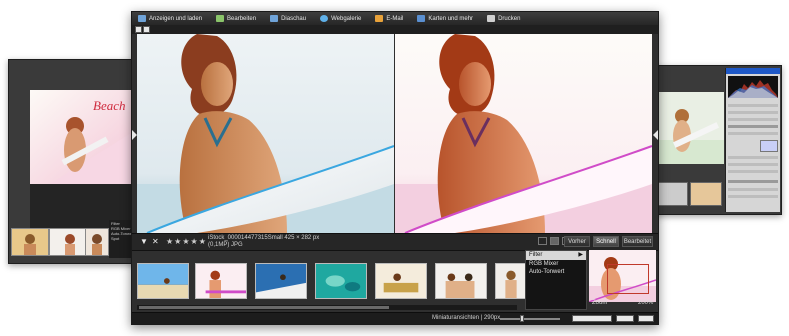 The width and height of the screenshot is (789, 336). Describe the element at coordinates (466, 318) in the screenshot. I see `thumbnail-size-label: Miniaturansichten | 290px` at that location.